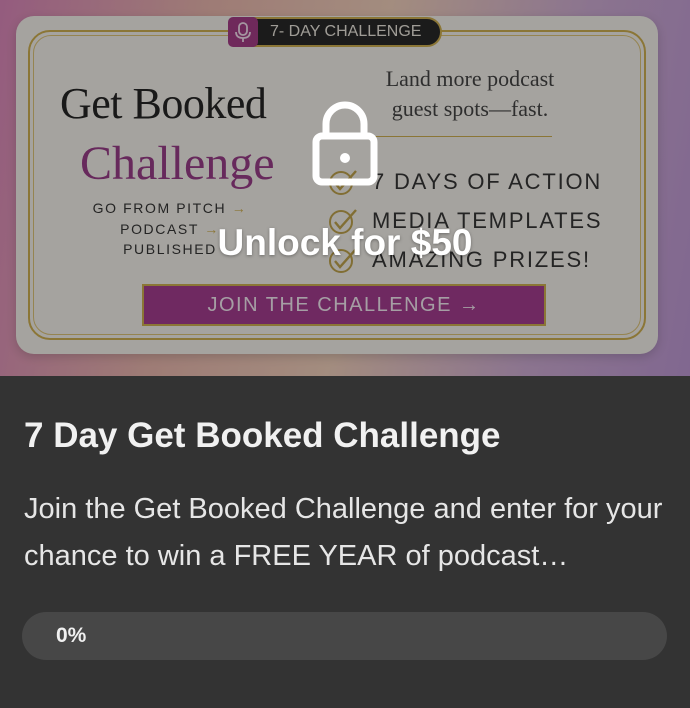  I want to click on progress-label: 0%, so click(71, 635).